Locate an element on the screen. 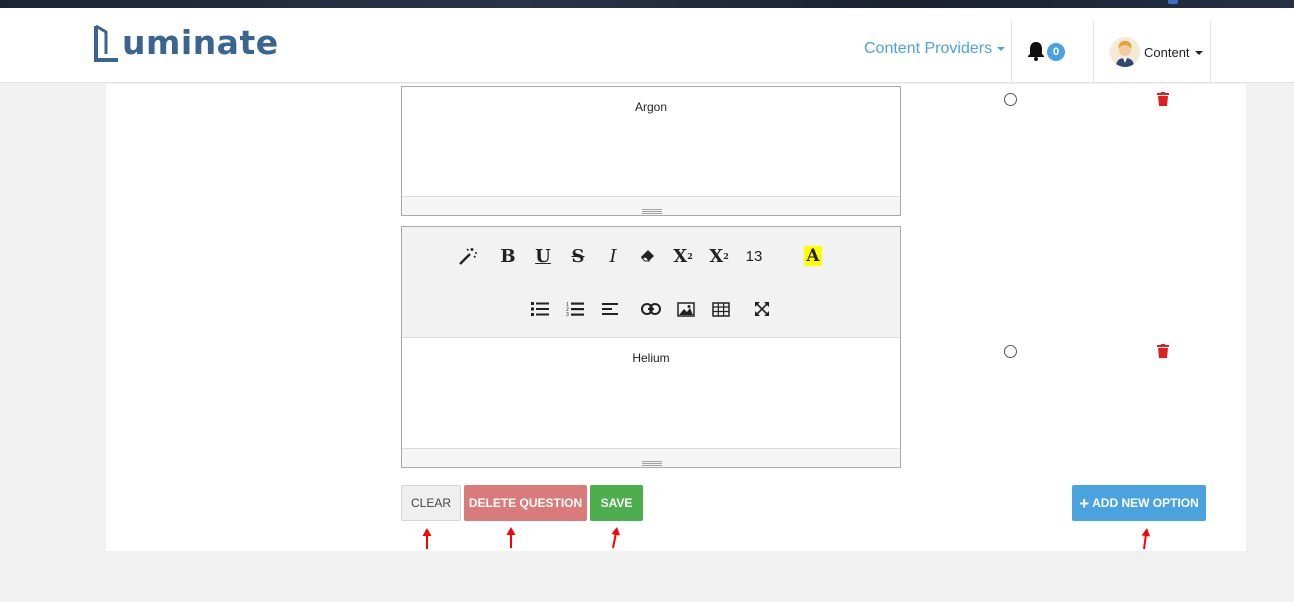 This screenshot has height=602, width=1294. logo-mark-icon is located at coordinates (106, 43).